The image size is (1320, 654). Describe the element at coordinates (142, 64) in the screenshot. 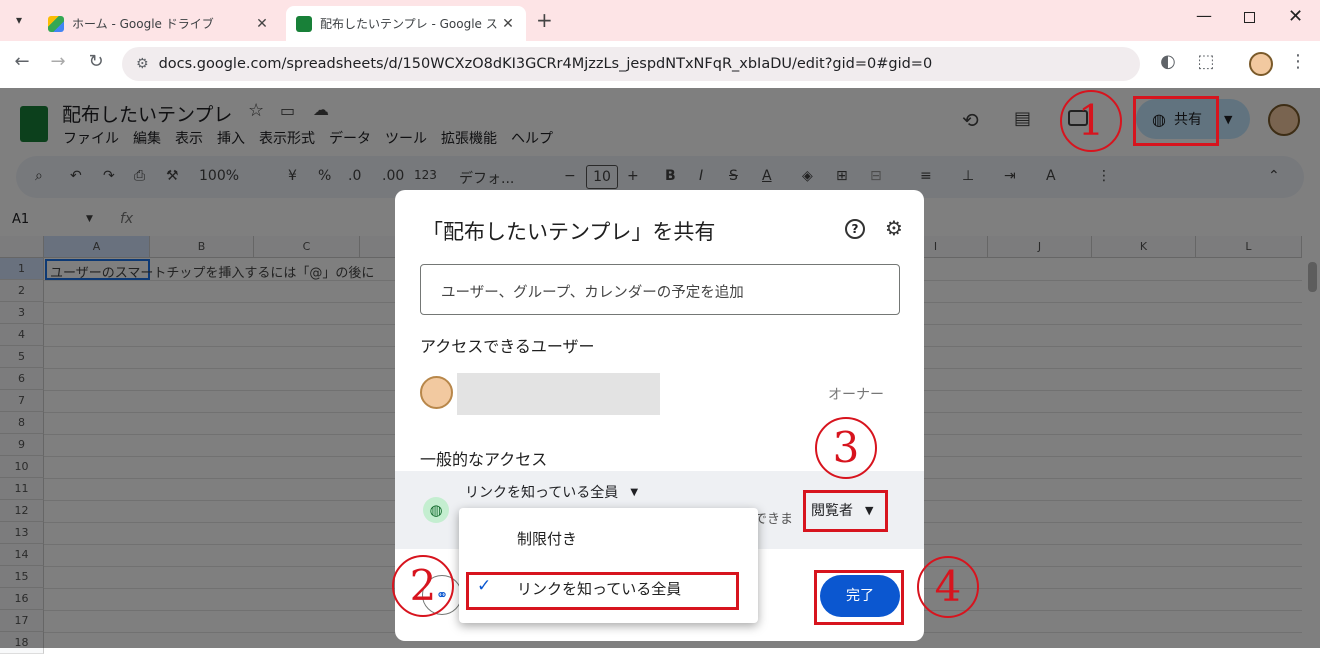

I see `site-info-icon: ⚙` at that location.